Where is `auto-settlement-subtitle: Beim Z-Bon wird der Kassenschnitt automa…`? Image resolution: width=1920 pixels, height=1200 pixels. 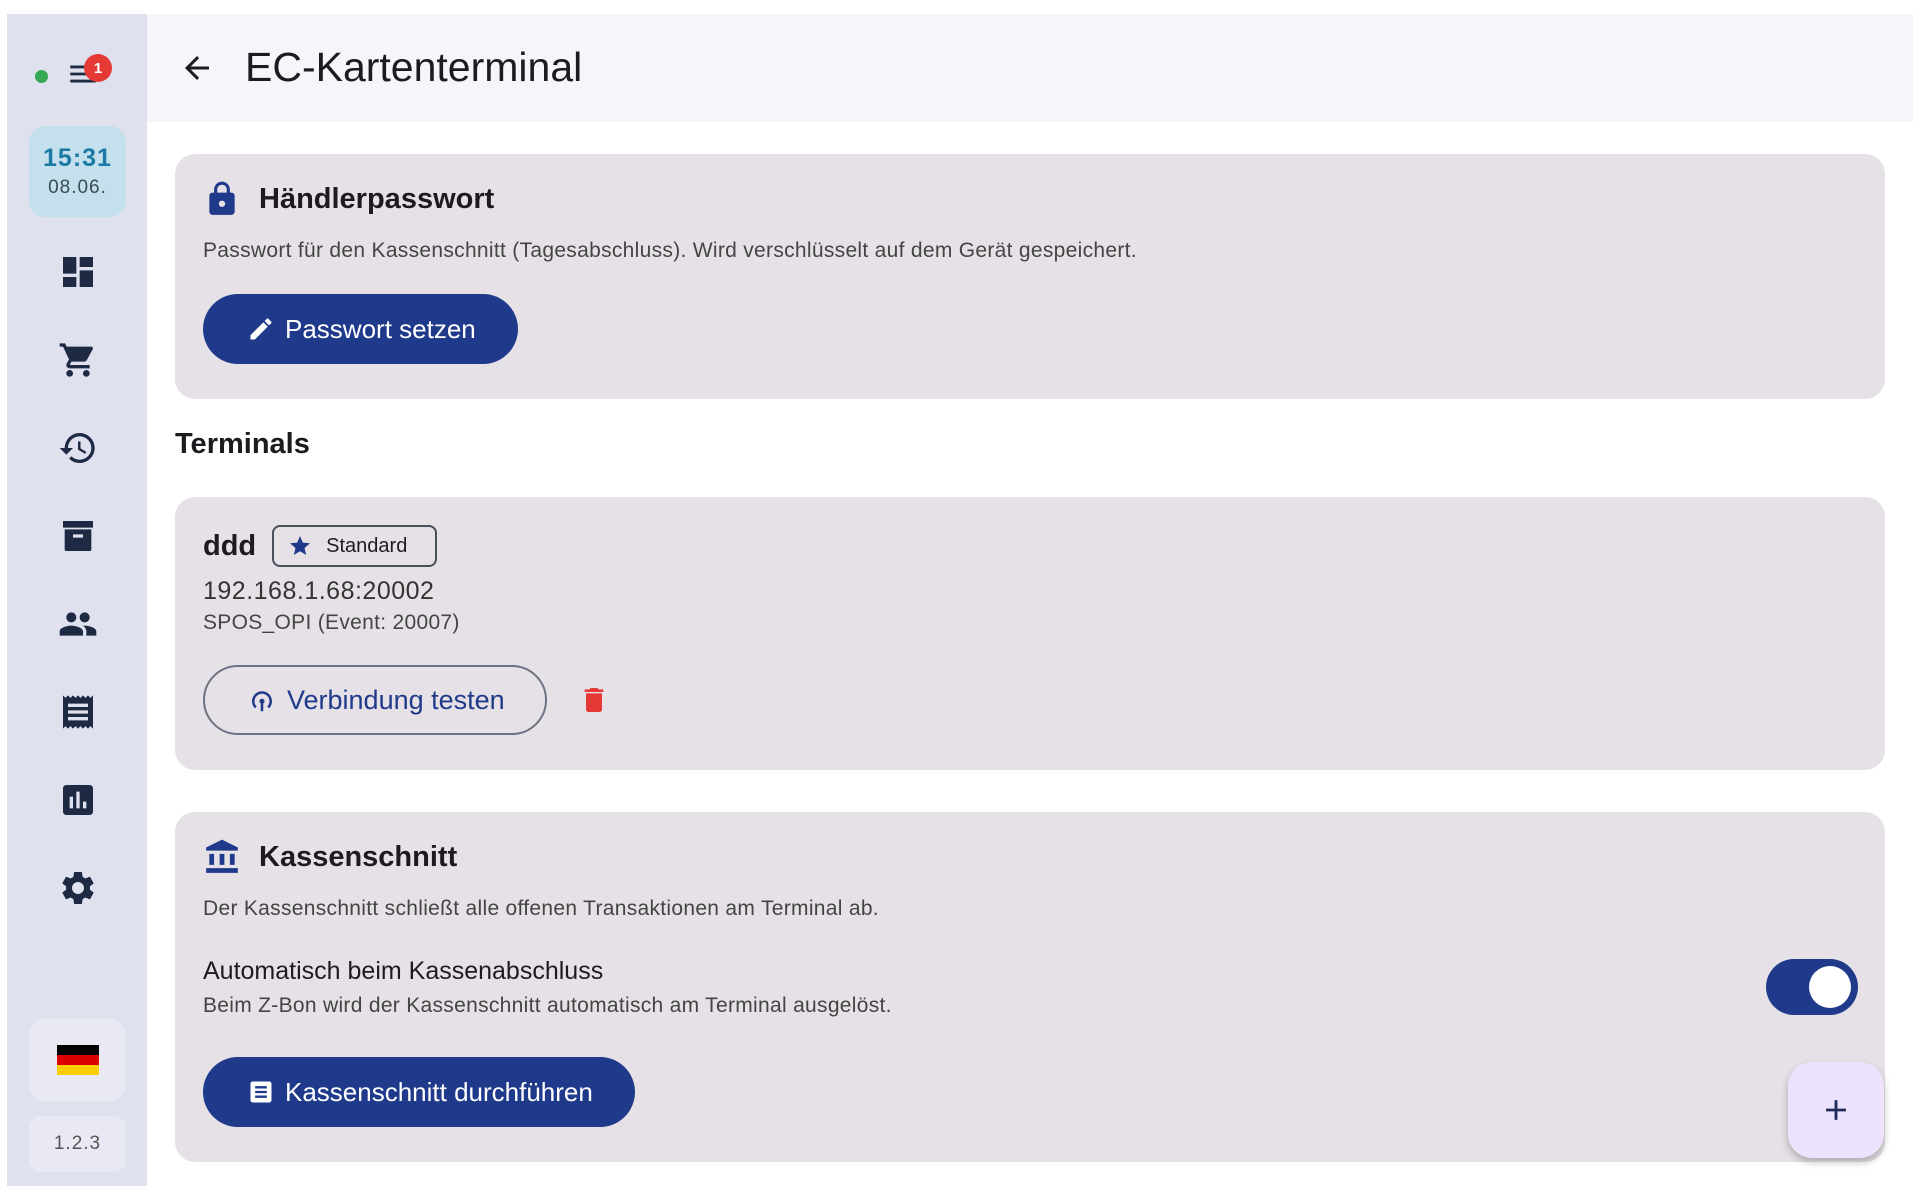 auto-settlement-subtitle: Beim Z-Bon wird der Kassenschnitt automa… is located at coordinates (547, 1005).